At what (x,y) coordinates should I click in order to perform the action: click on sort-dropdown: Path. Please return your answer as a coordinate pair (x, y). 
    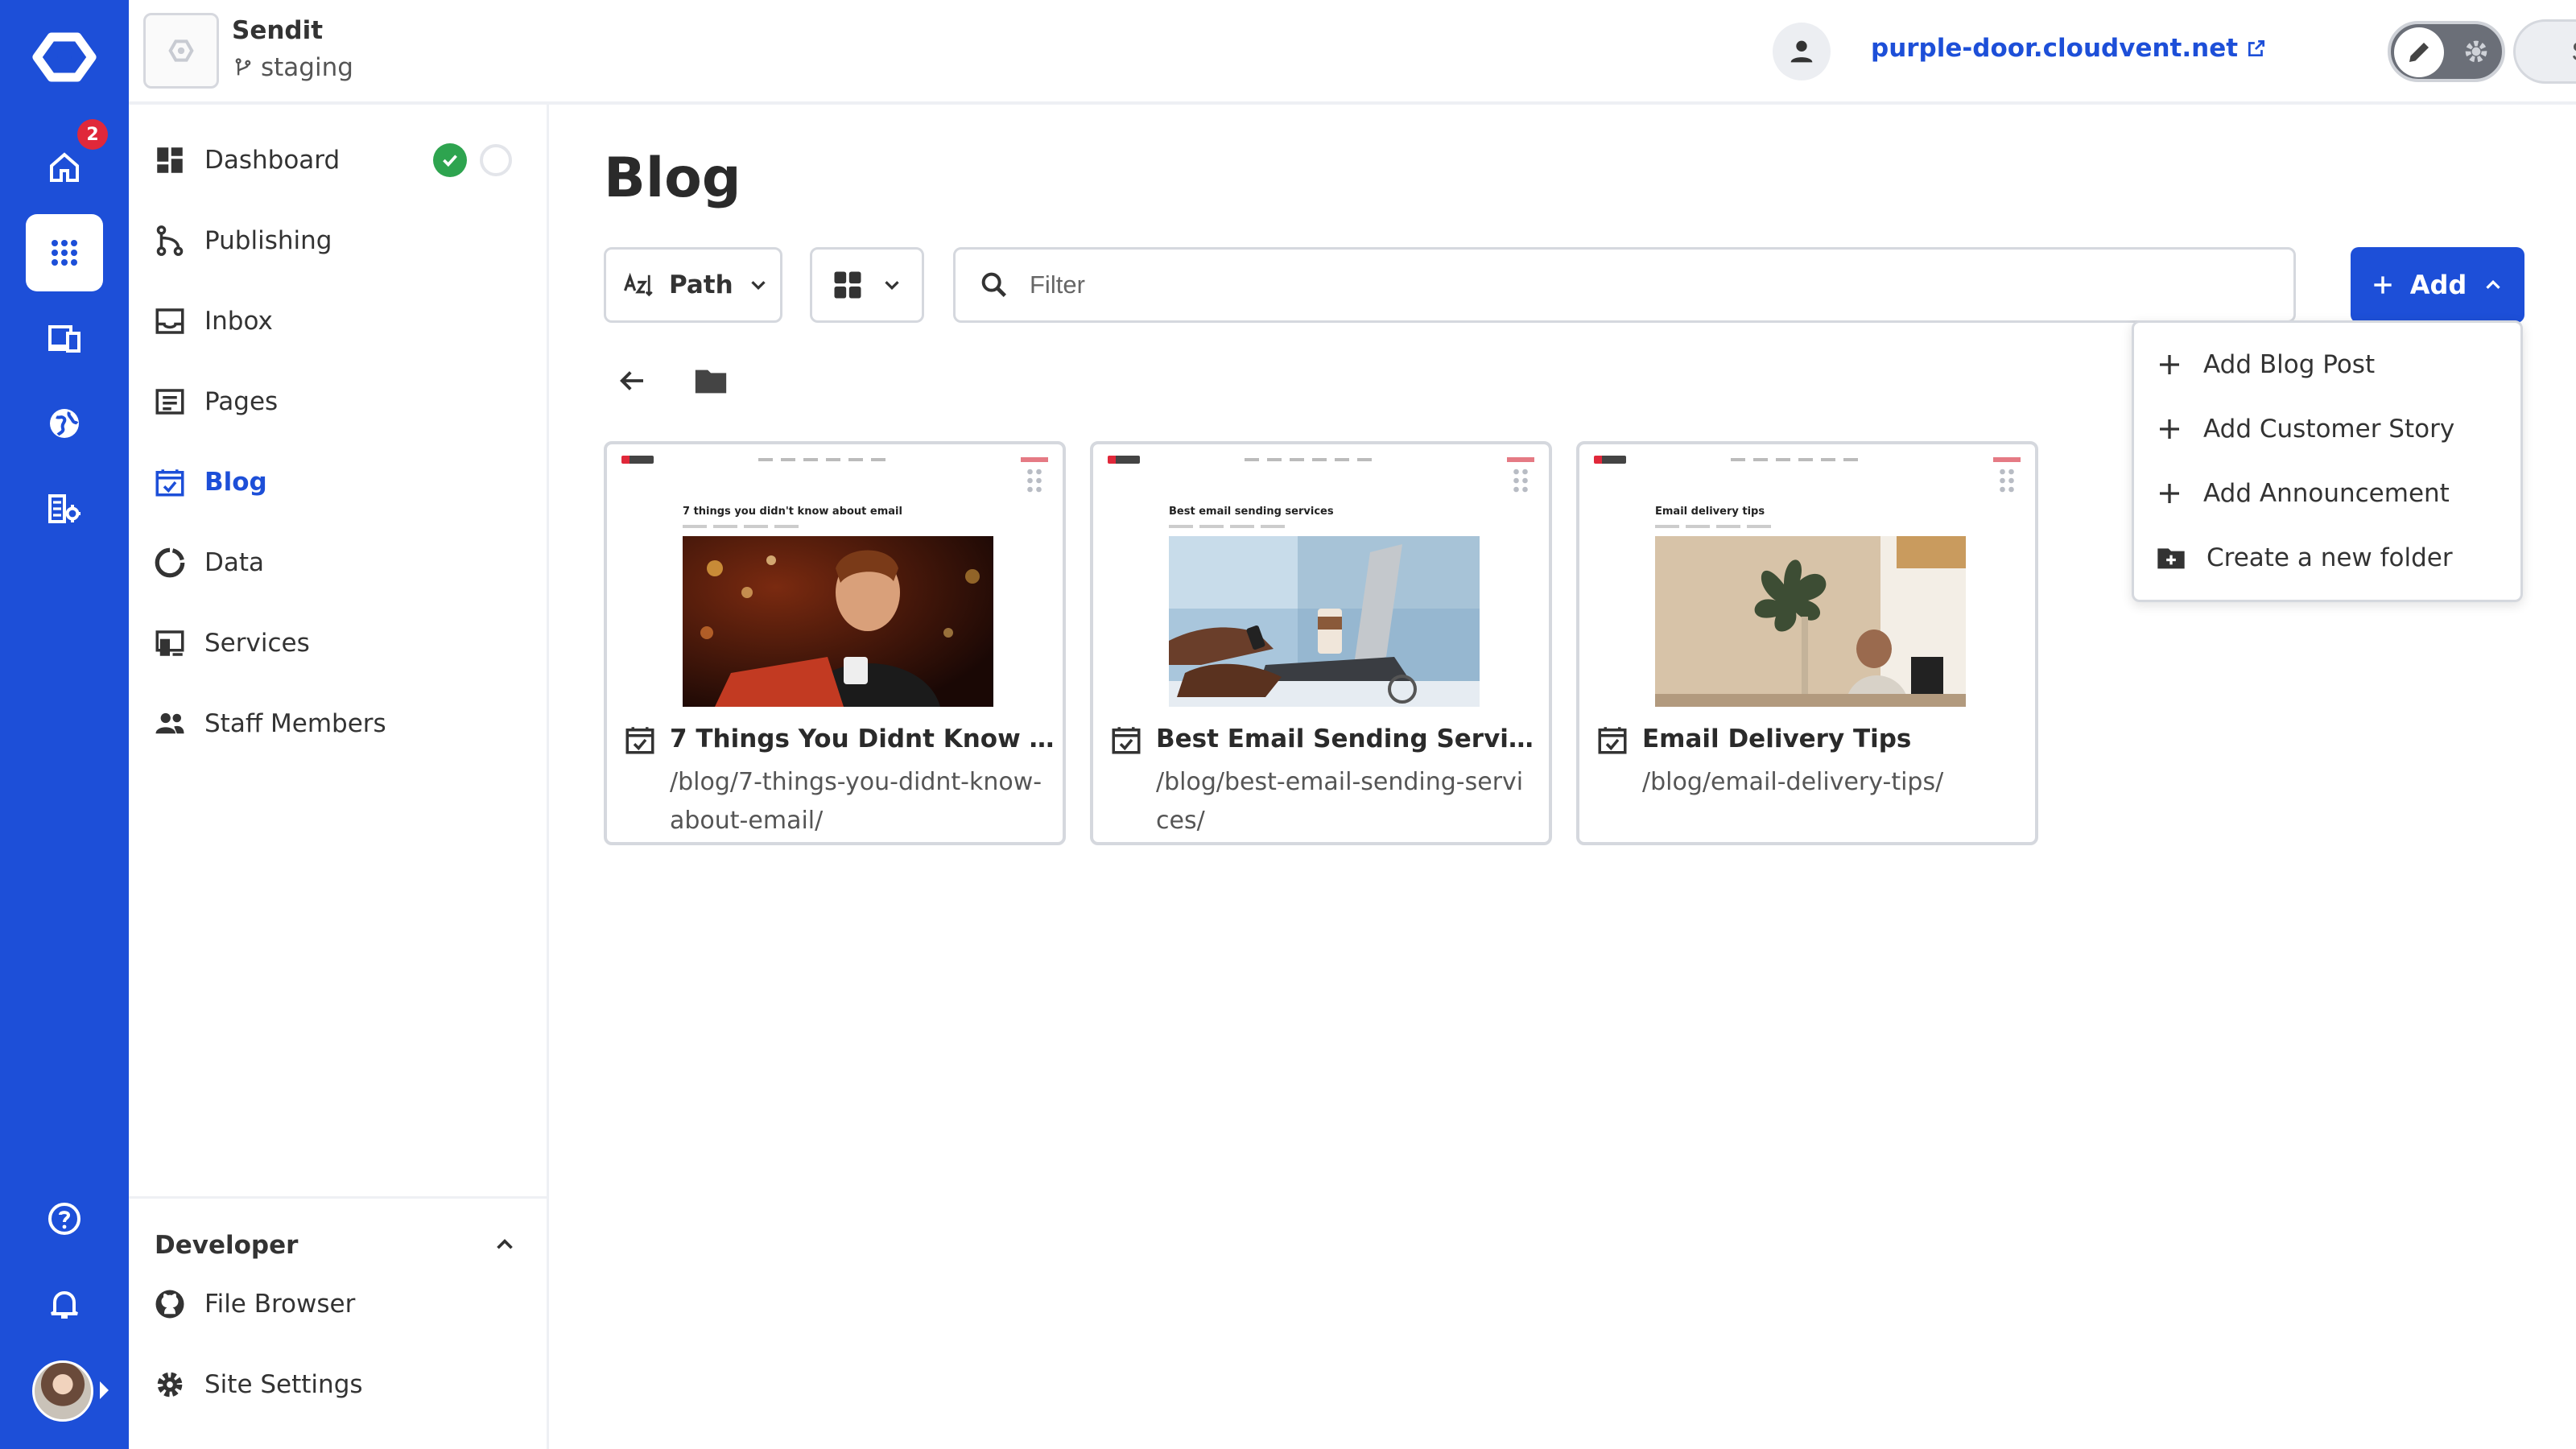
    Looking at the image, I should click on (693, 285).